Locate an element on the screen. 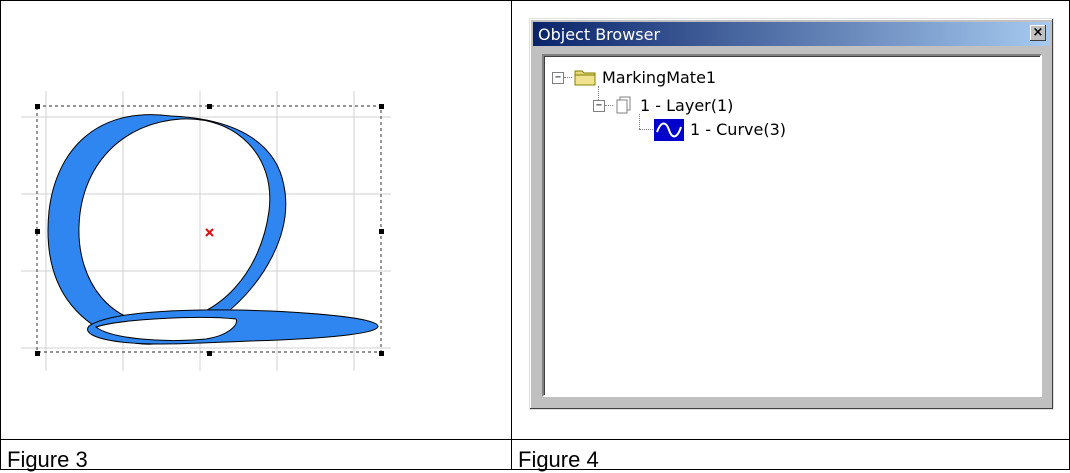  figure4-caption-cell: Figure 4 is located at coordinates (790, 455).